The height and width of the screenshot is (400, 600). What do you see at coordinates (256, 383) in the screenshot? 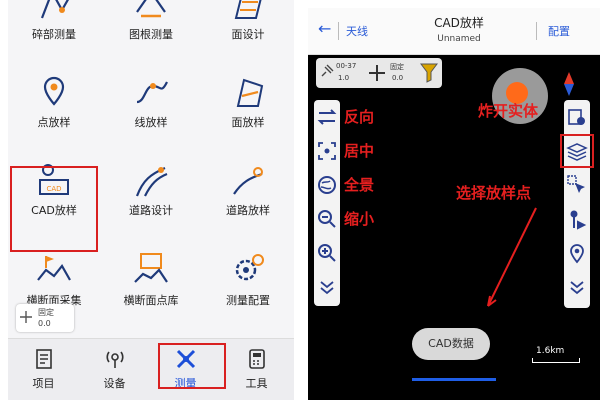
I see `tab-label: 工具` at bounding box center [256, 383].